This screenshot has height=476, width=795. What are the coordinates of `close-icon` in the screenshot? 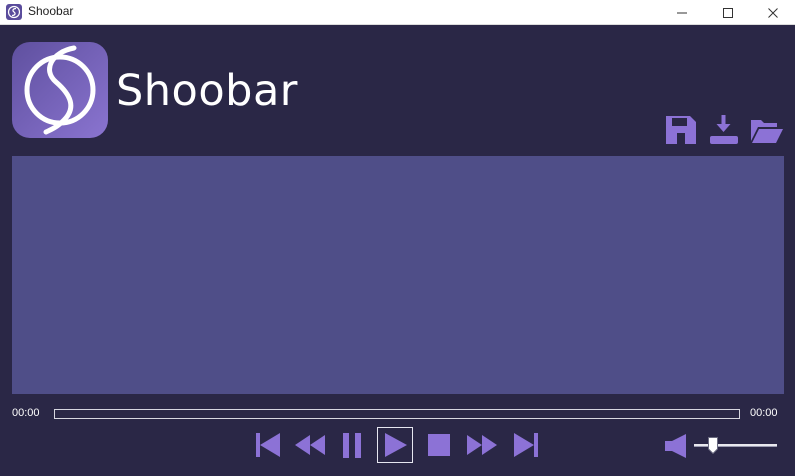 It's located at (773, 13).